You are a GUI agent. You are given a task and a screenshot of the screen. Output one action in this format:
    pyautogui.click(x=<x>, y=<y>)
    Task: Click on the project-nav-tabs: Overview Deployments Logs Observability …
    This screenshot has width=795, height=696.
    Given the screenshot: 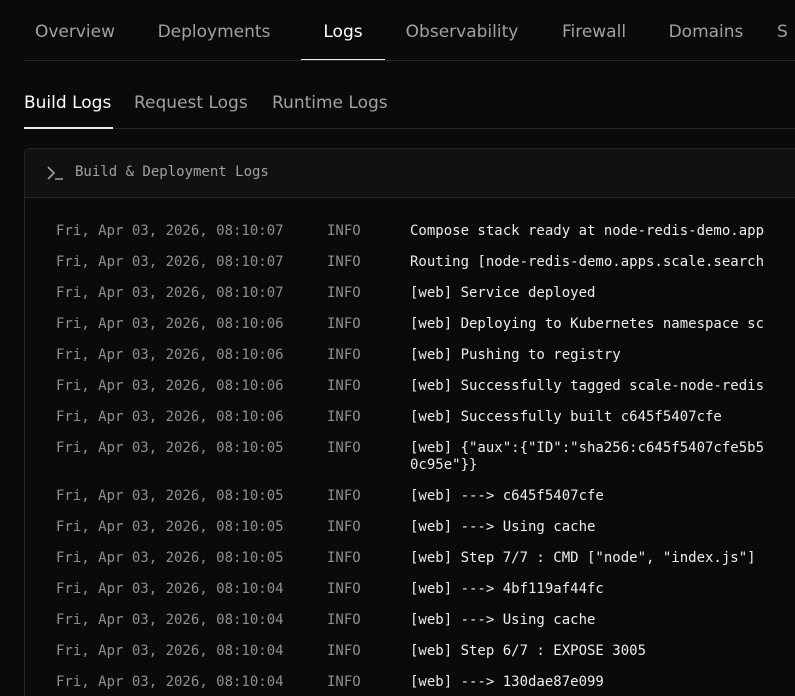 What is the action you would take?
    pyautogui.click(x=409, y=30)
    